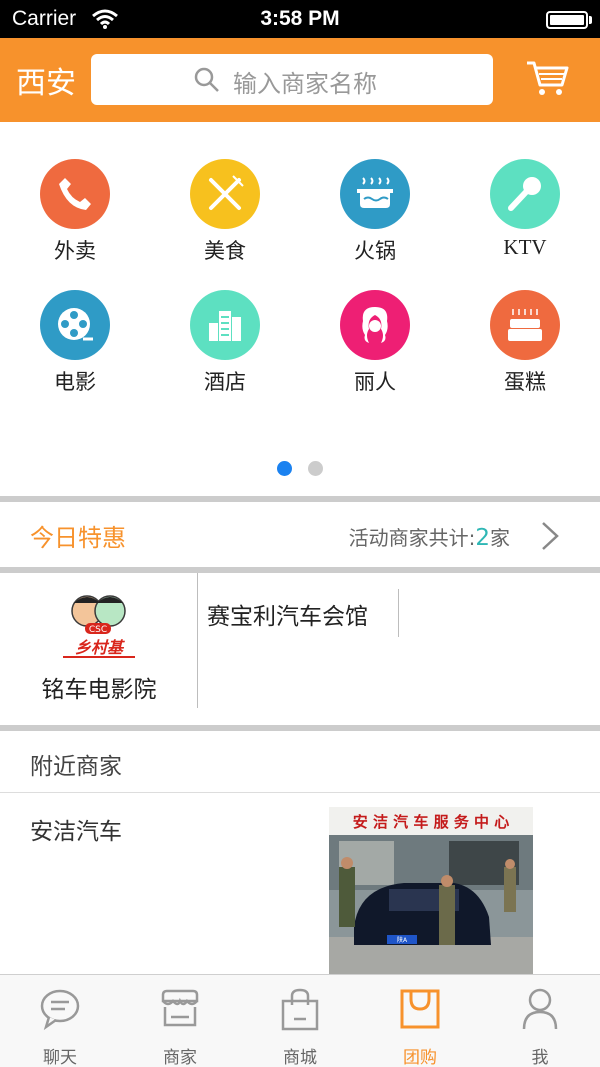  I want to click on phone-icon, so click(75, 194).